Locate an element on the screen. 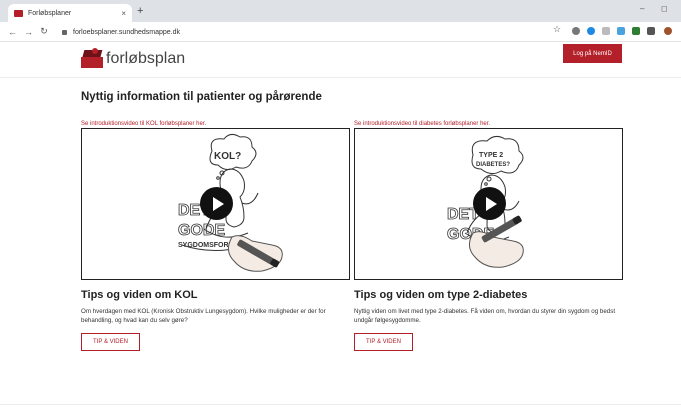 The width and height of the screenshot is (681, 411). folder-logo-icon is located at coordinates (92, 58).